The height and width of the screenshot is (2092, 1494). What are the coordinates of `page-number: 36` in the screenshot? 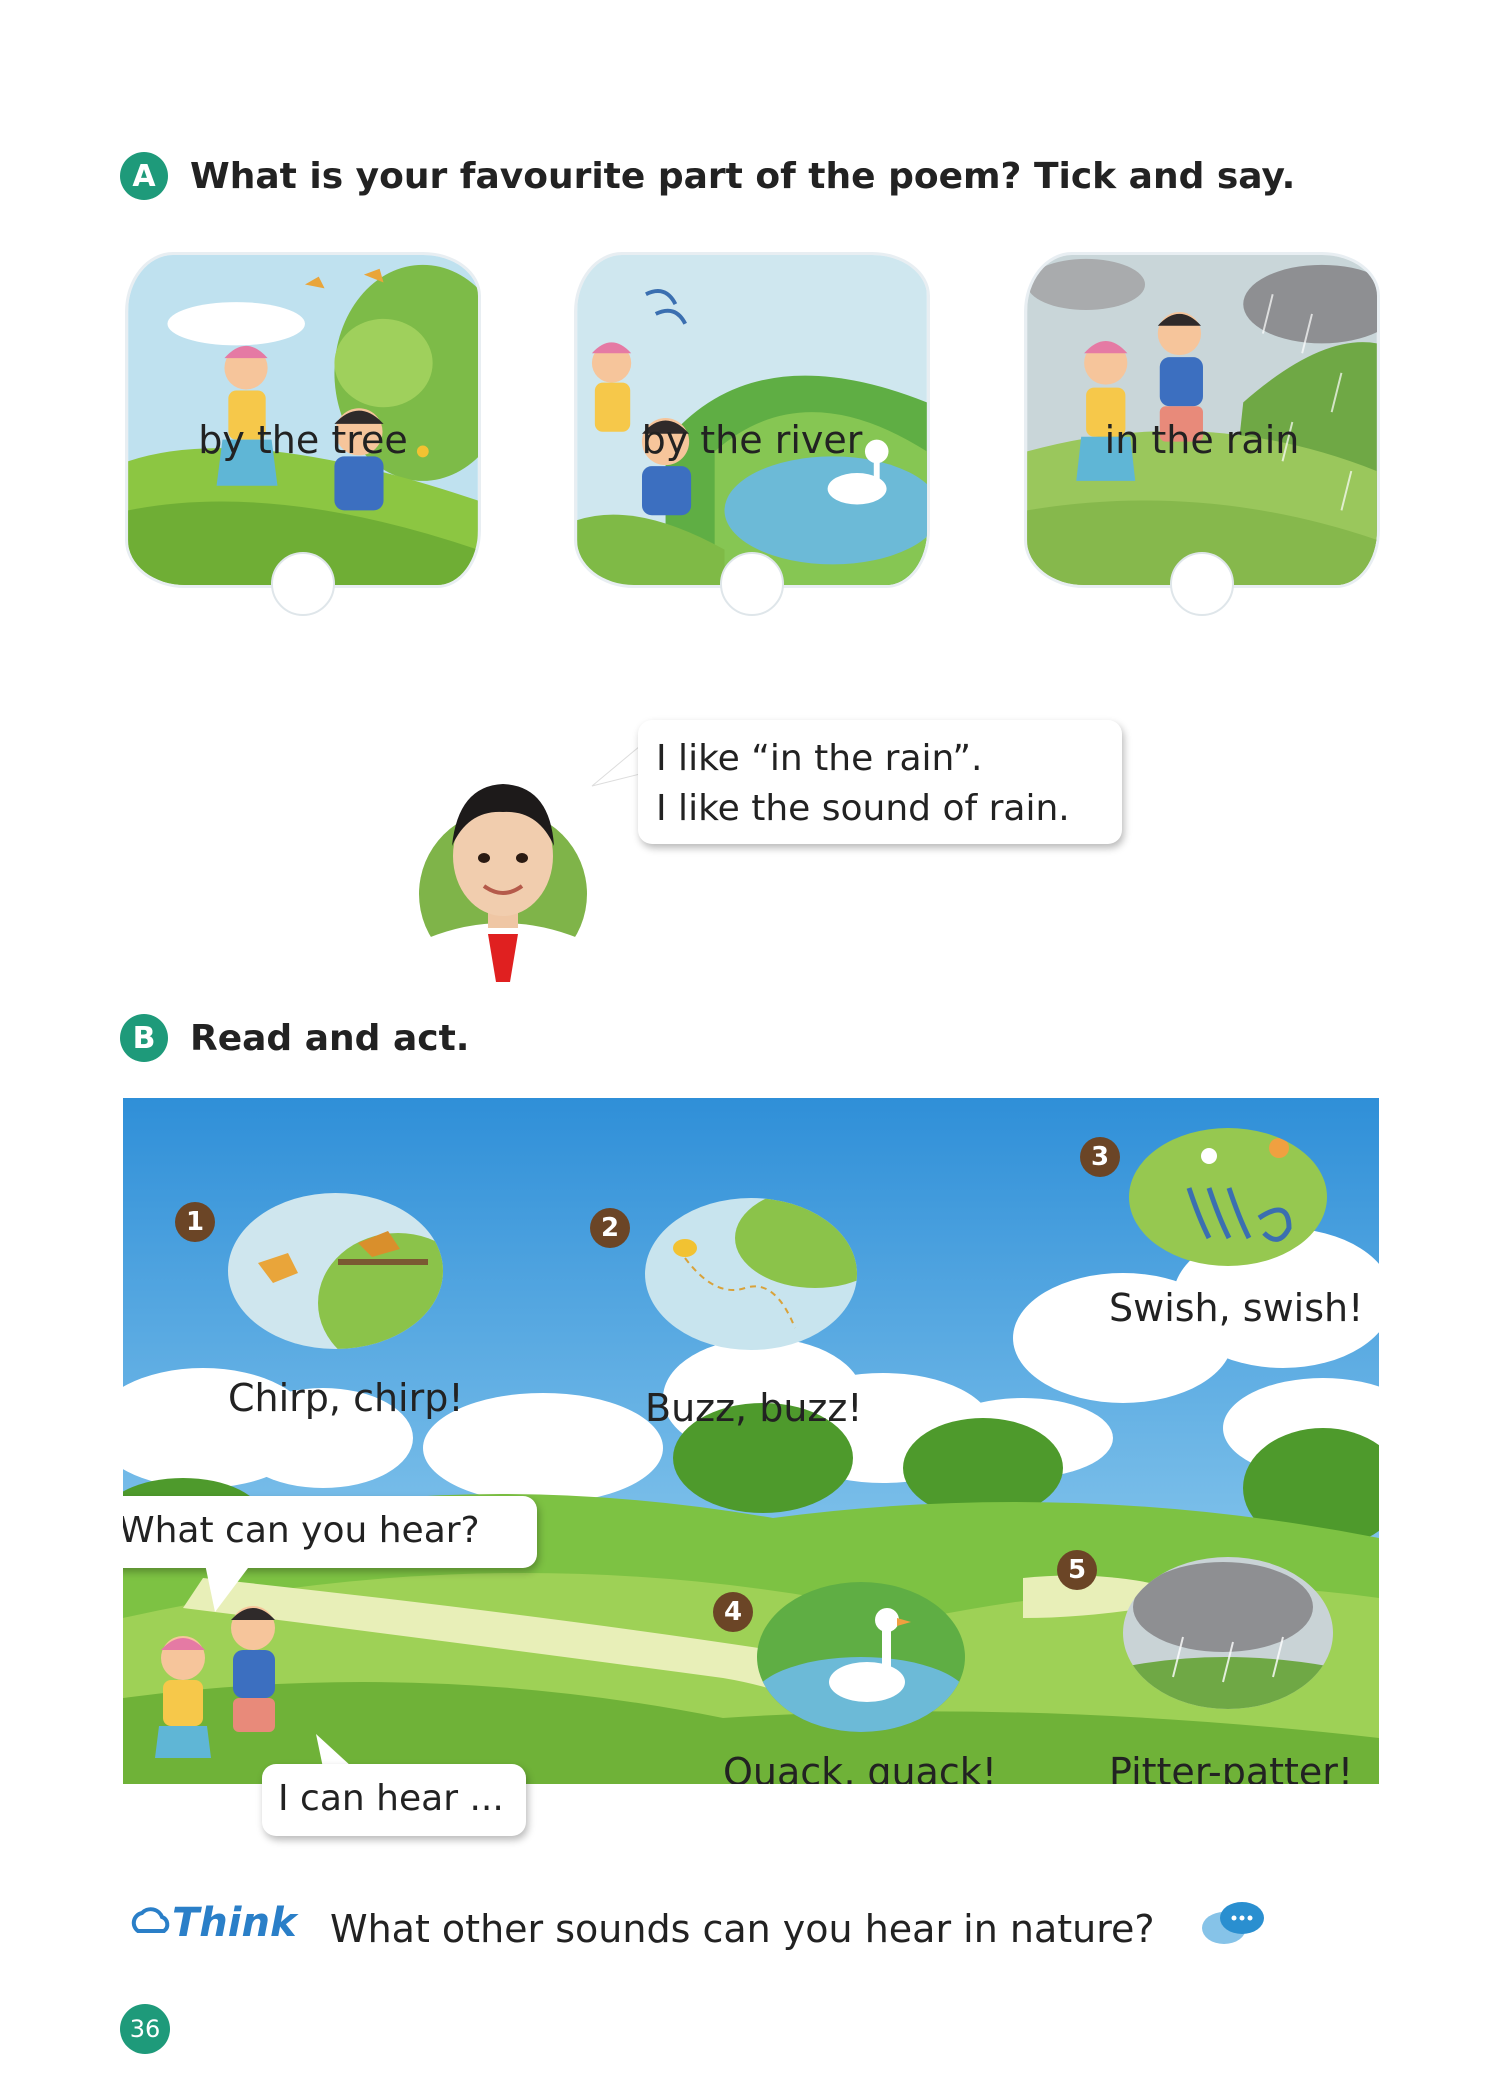 It's located at (145, 2029).